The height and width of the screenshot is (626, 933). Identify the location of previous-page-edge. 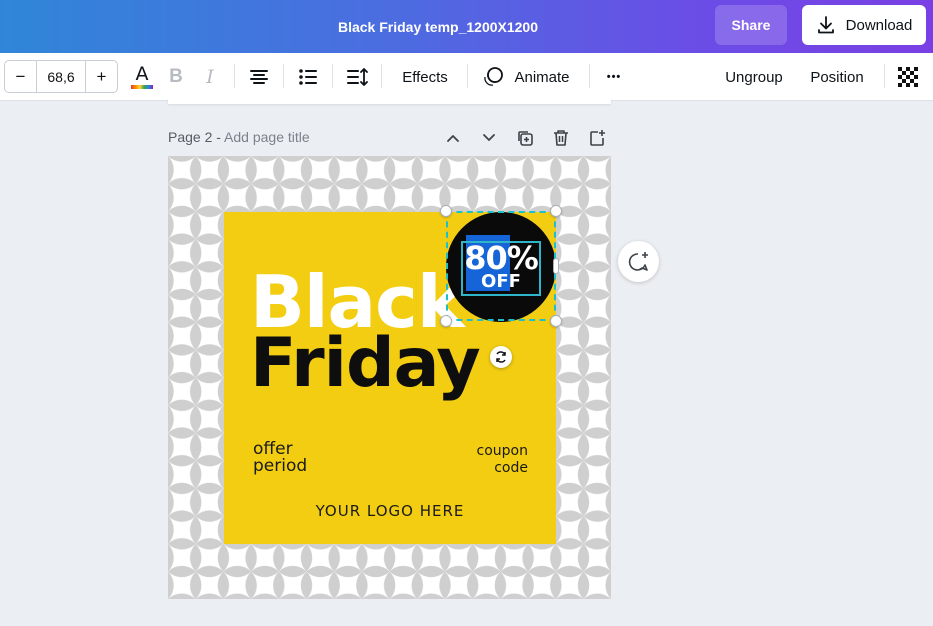
(389, 101).